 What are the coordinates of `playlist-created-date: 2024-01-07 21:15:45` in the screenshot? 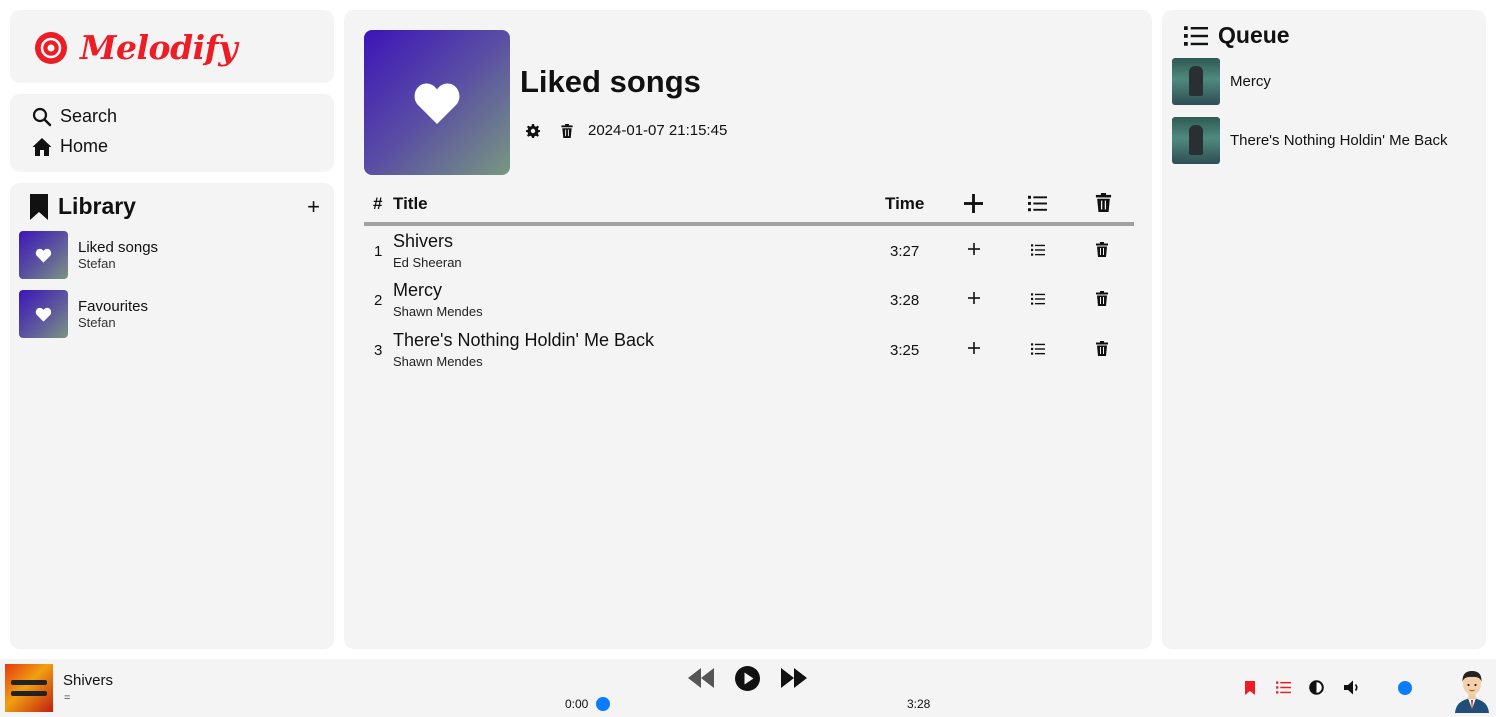 It's located at (658, 130).